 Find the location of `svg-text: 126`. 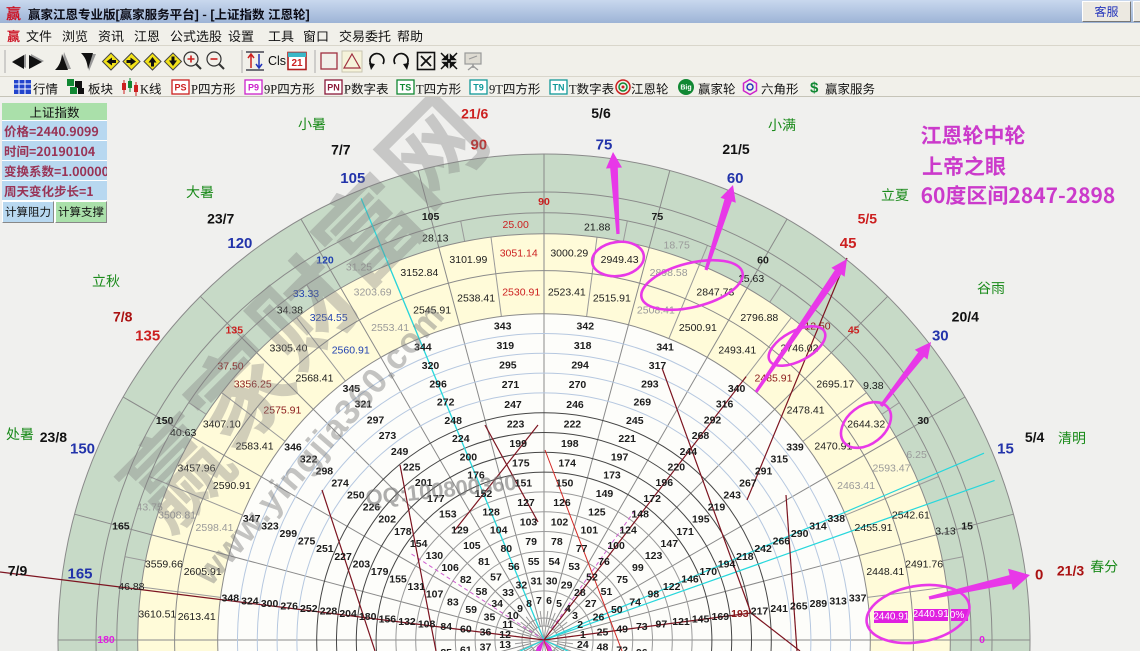

svg-text: 126 is located at coordinates (562, 503).